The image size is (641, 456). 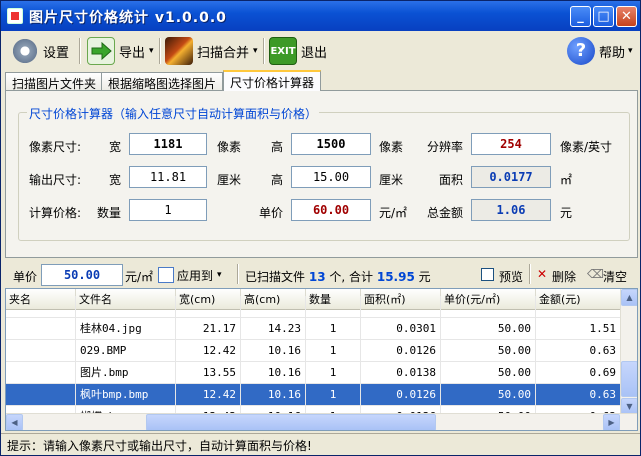 What do you see at coordinates (391, 147) in the screenshot?
I see `pixel-height-unit-label: 像素` at bounding box center [391, 147].